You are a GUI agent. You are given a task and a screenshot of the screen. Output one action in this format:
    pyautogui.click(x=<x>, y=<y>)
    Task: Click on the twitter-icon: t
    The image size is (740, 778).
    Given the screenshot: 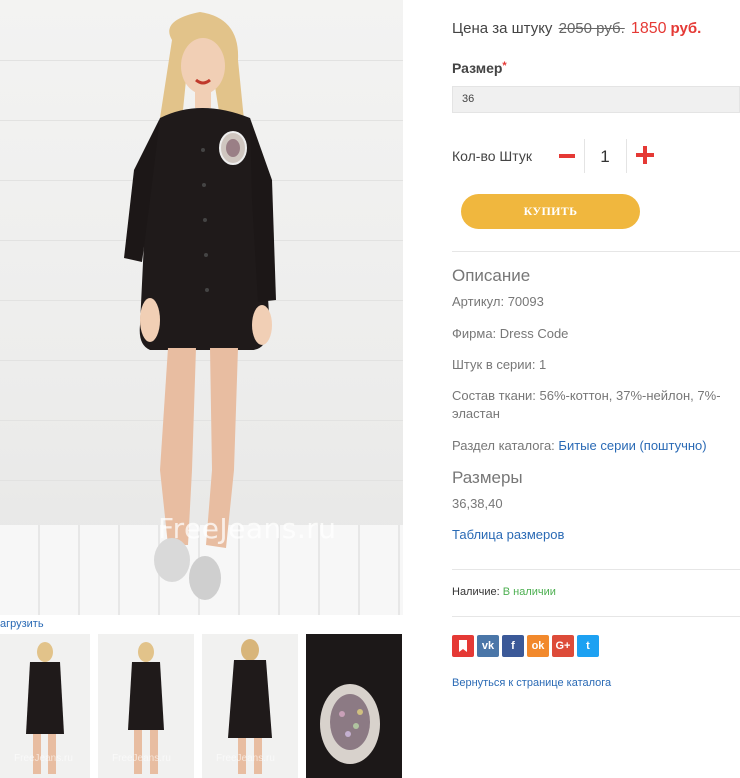 What is the action you would take?
    pyautogui.click(x=588, y=646)
    